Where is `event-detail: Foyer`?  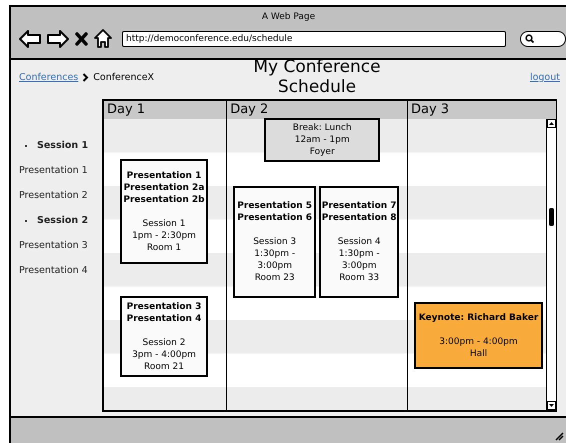 event-detail: Foyer is located at coordinates (322, 152).